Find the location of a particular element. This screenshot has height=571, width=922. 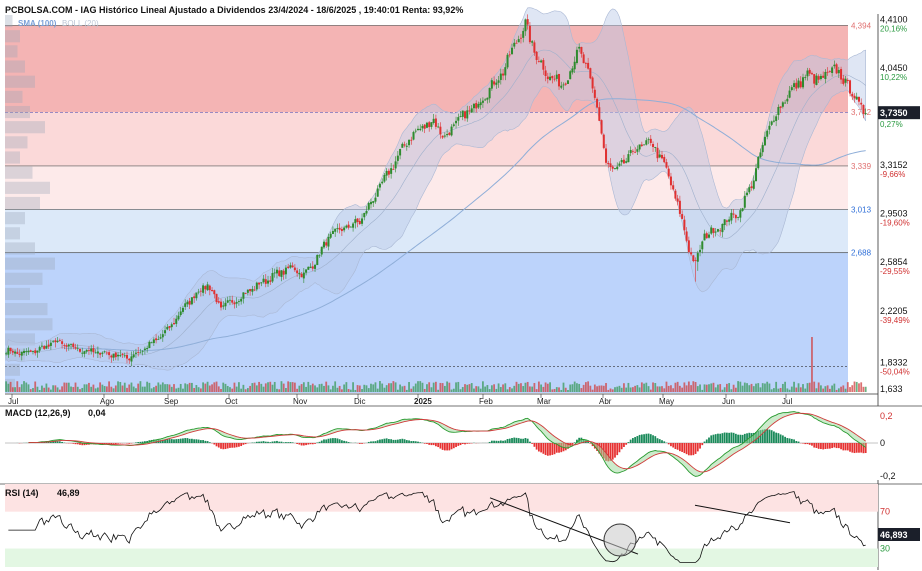

x-tick-label: May is located at coordinates (666, 401).